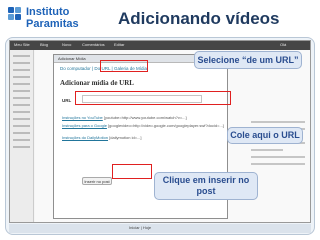 The image size is (320, 240). Describe the element at coordinates (206, 186) in the screenshot. I see `callout-click-insert: Clique em inserir no post` at that location.